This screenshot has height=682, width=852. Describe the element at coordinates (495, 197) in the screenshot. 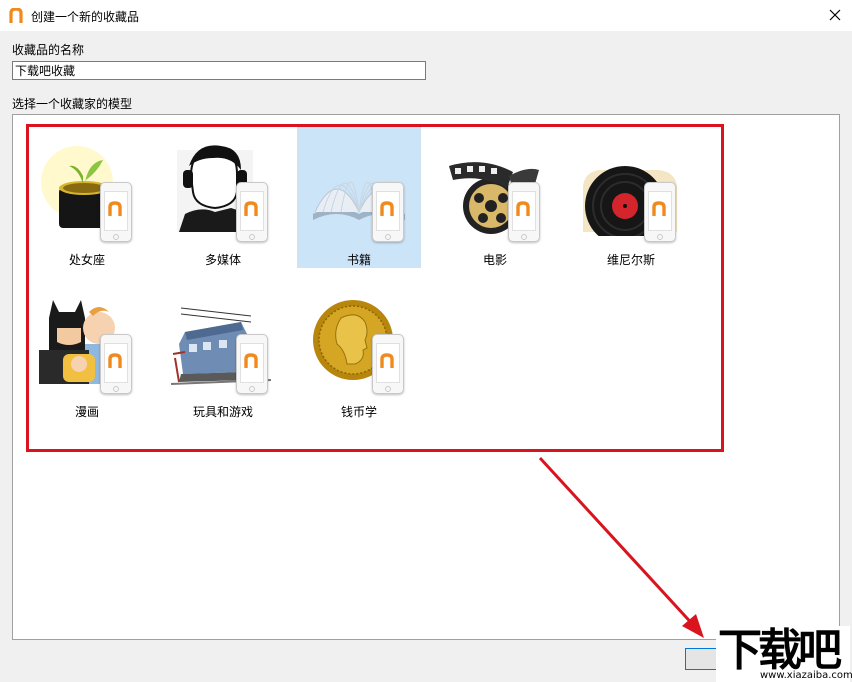

I see `model-tile-movies: 电影` at that location.